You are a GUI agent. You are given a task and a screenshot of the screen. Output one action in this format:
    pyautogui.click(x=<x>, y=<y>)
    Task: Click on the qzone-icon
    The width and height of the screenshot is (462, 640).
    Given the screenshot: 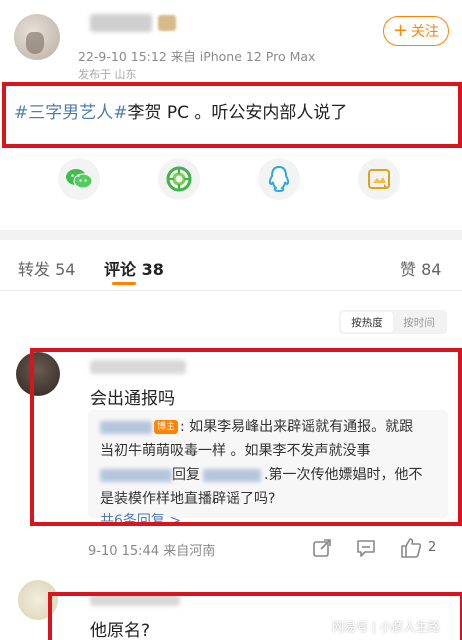 What is the action you would take?
    pyautogui.click(x=379, y=179)
    